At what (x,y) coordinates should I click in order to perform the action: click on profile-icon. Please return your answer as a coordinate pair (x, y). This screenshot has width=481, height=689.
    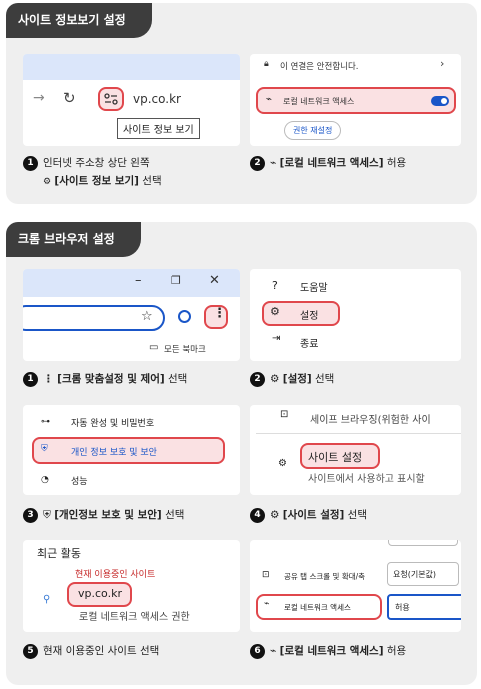
    Looking at the image, I should click on (184, 316).